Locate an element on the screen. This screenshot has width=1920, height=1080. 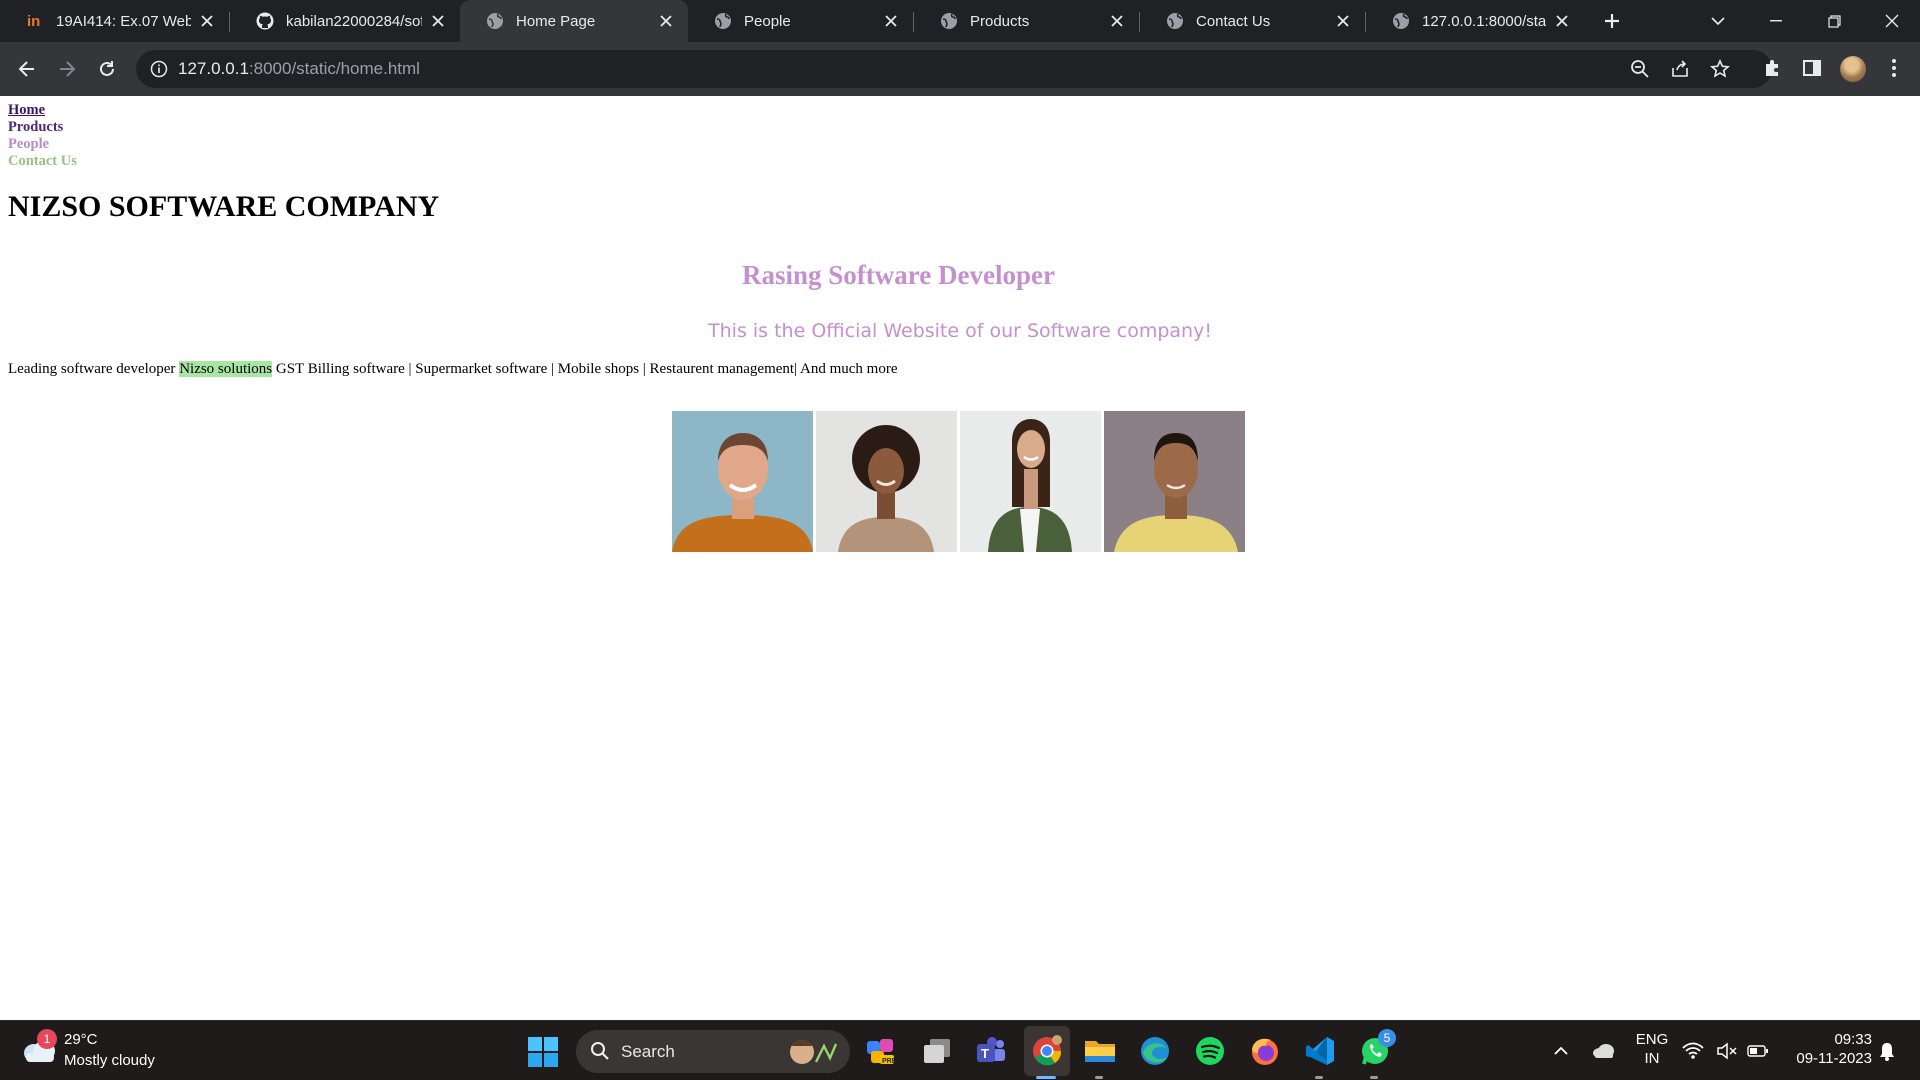
company-heading: NIZSO SOFTWARE COMPANY is located at coordinates (224, 206).